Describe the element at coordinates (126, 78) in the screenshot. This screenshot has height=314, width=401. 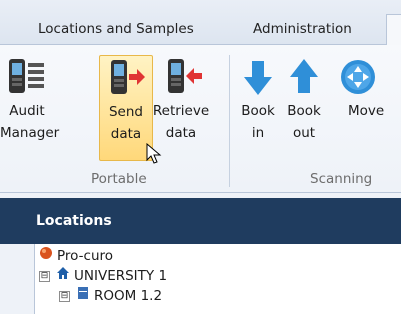
I see `handheld-send-icon` at that location.